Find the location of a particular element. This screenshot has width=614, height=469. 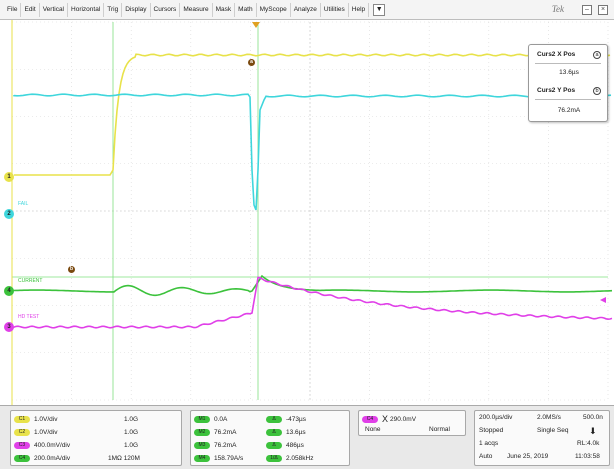

record-length-label: RL:4.0k is located at coordinates (588, 443).